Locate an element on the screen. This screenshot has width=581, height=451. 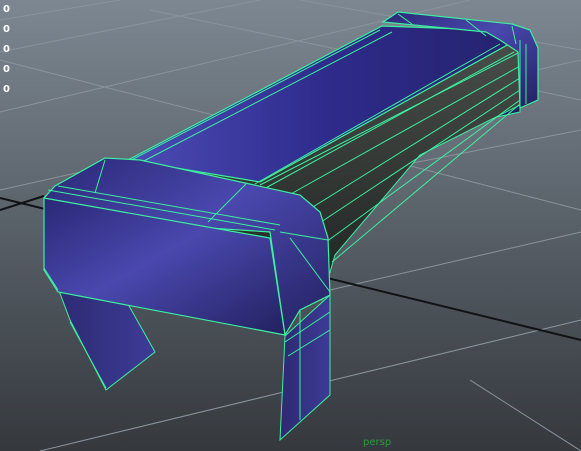
hud-readout: 0 0 0 0 0 is located at coordinates (6, 50).